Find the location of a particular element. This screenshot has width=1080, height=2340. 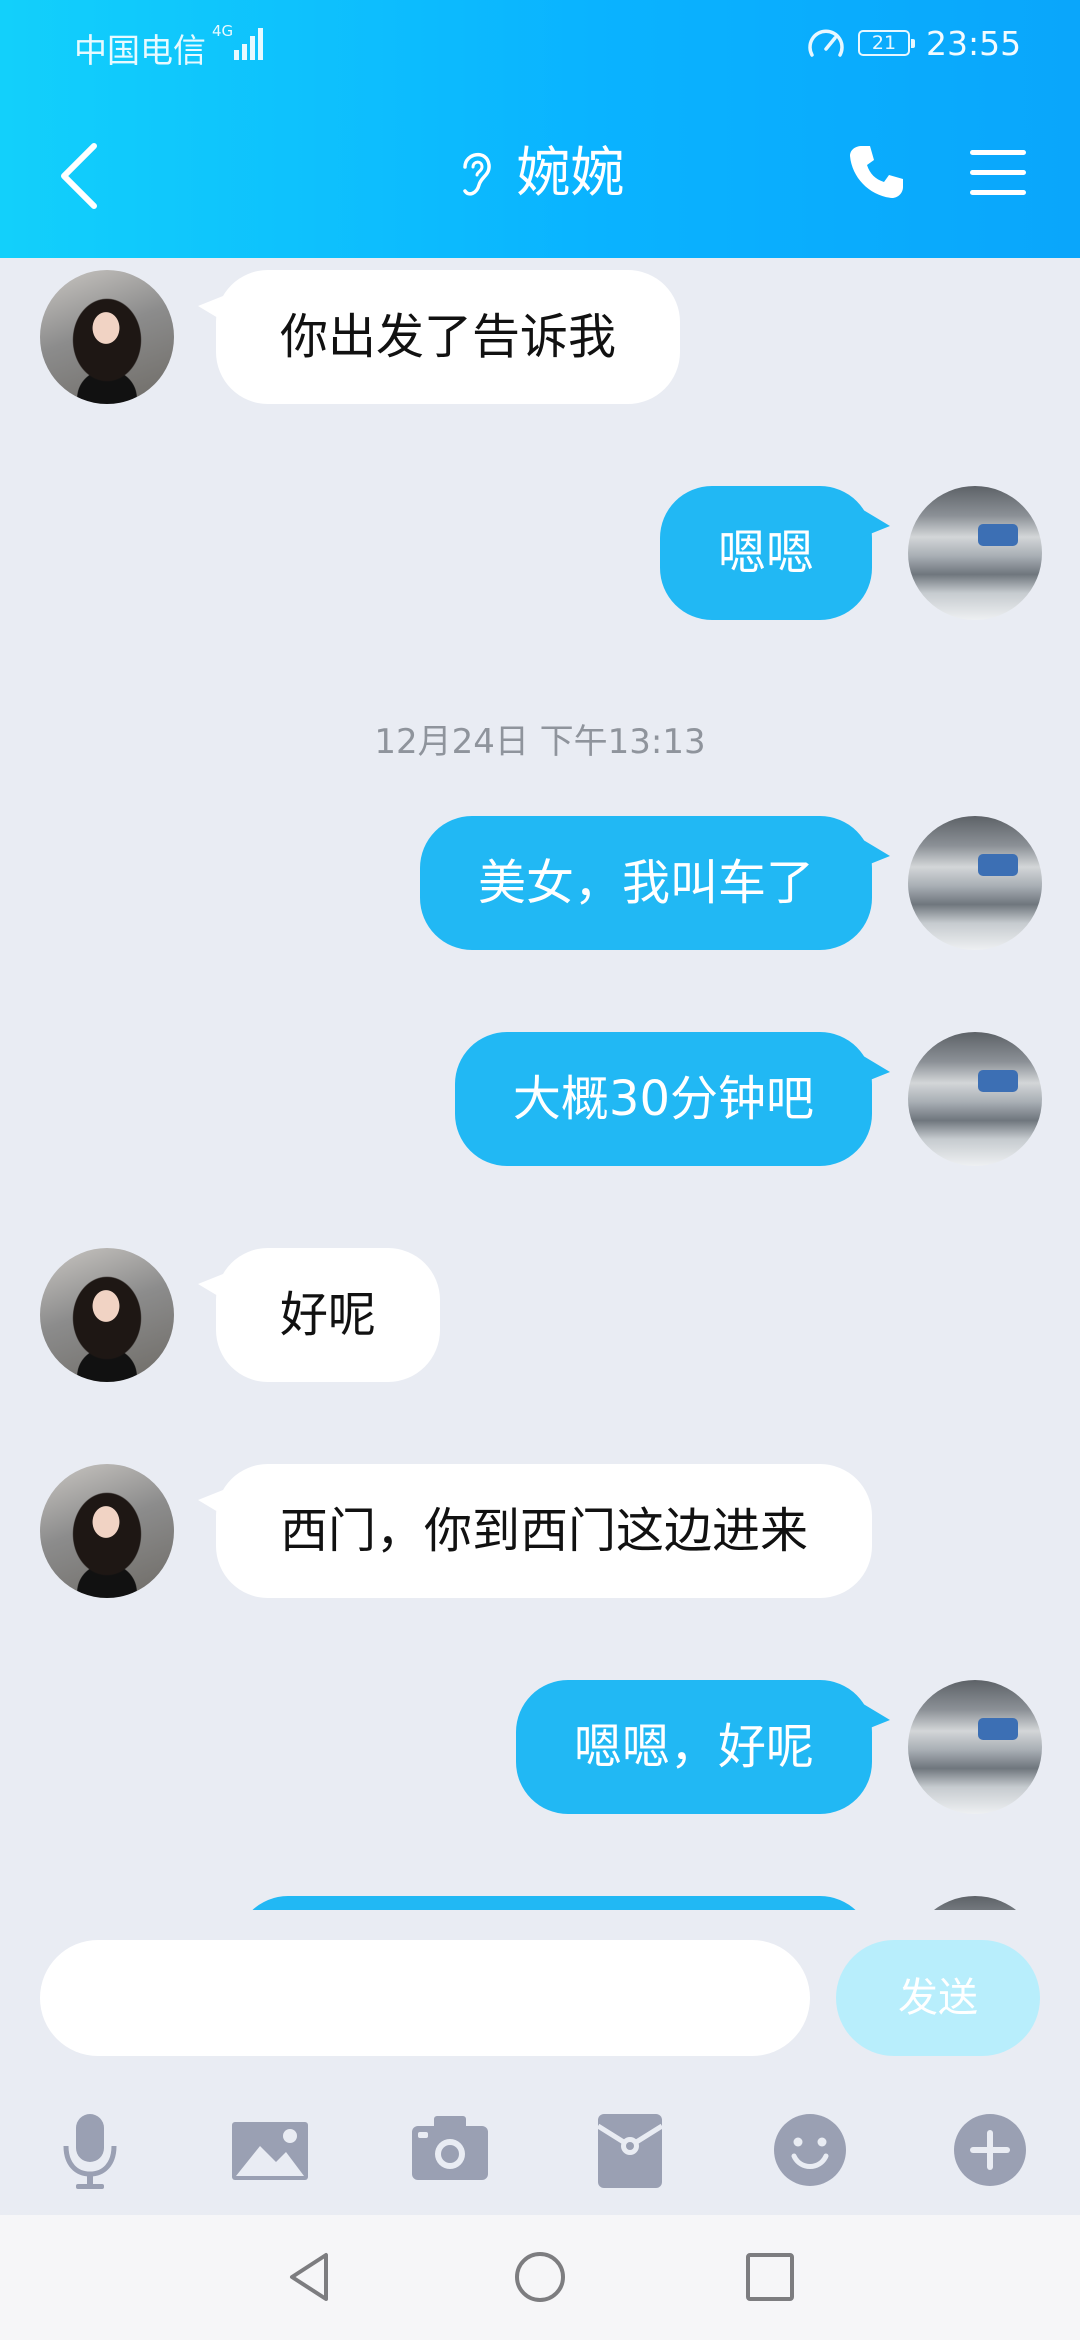

ear-icon is located at coordinates (475, 173).